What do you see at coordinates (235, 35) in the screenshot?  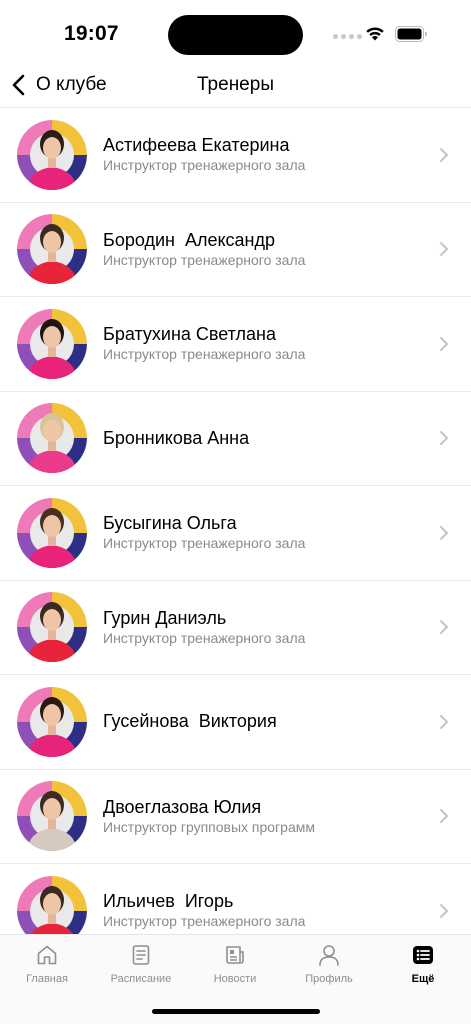 I see `dynamic-island` at bounding box center [235, 35].